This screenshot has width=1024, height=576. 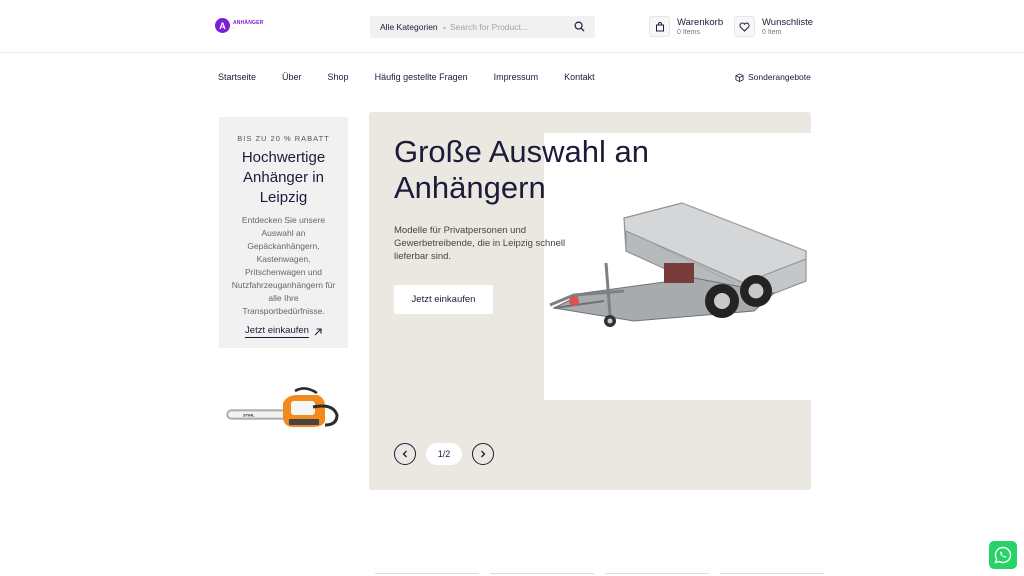 What do you see at coordinates (338, 77) in the screenshot?
I see `nav-item-shop: Shop` at bounding box center [338, 77].